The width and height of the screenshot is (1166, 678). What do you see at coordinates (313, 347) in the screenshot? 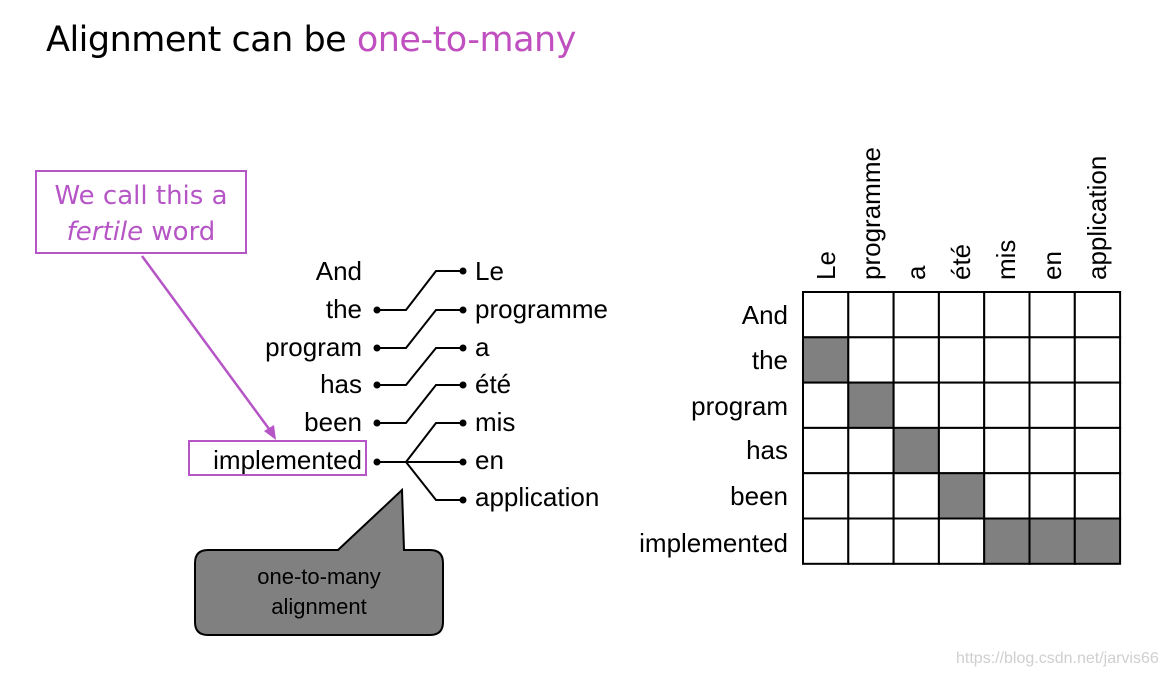
I see `english-word-program: program` at bounding box center [313, 347].